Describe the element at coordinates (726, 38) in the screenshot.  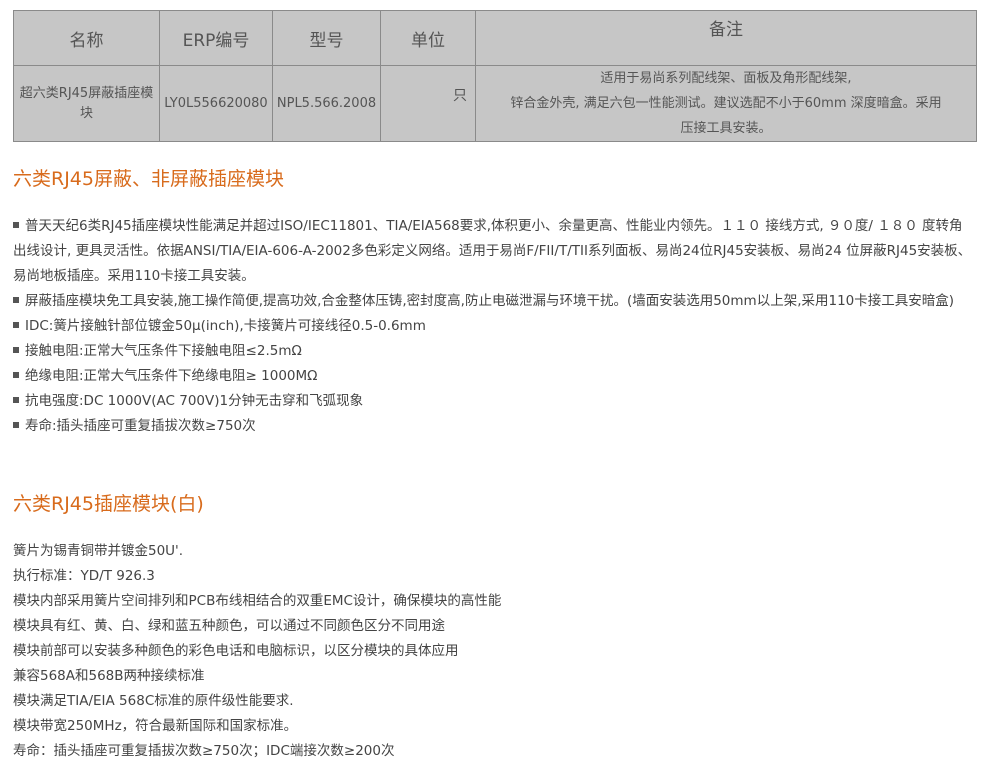
I see `header-remark: 备注` at that location.